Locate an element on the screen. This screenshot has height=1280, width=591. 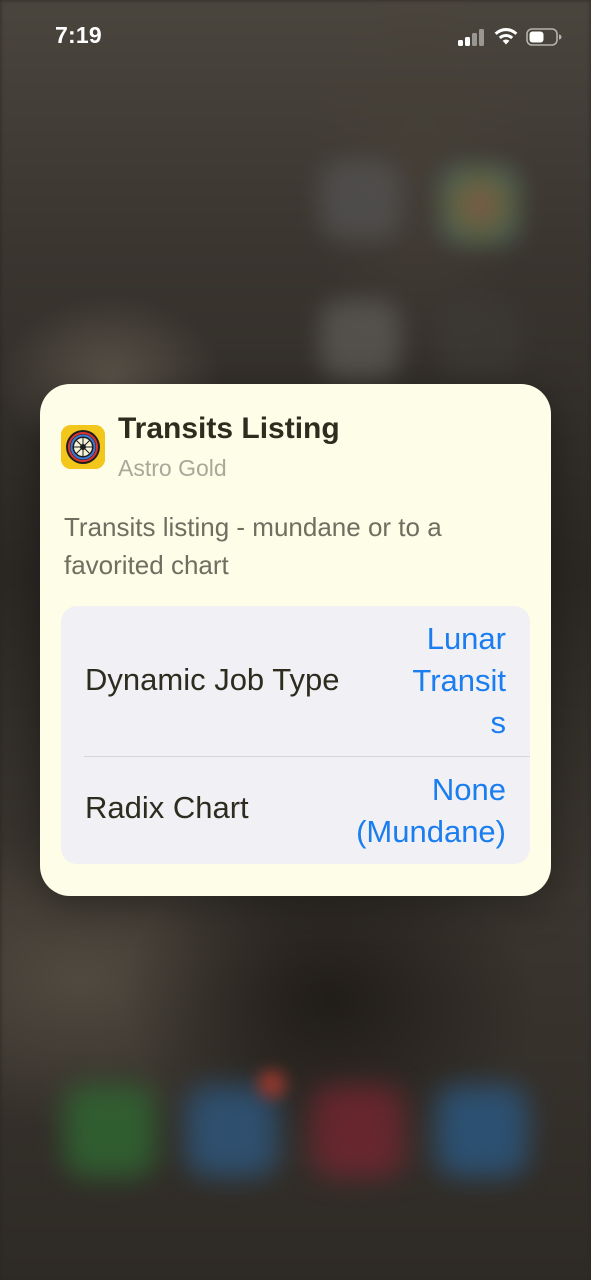
parameter-label: Dynamic Job Type is located at coordinates (212, 679).